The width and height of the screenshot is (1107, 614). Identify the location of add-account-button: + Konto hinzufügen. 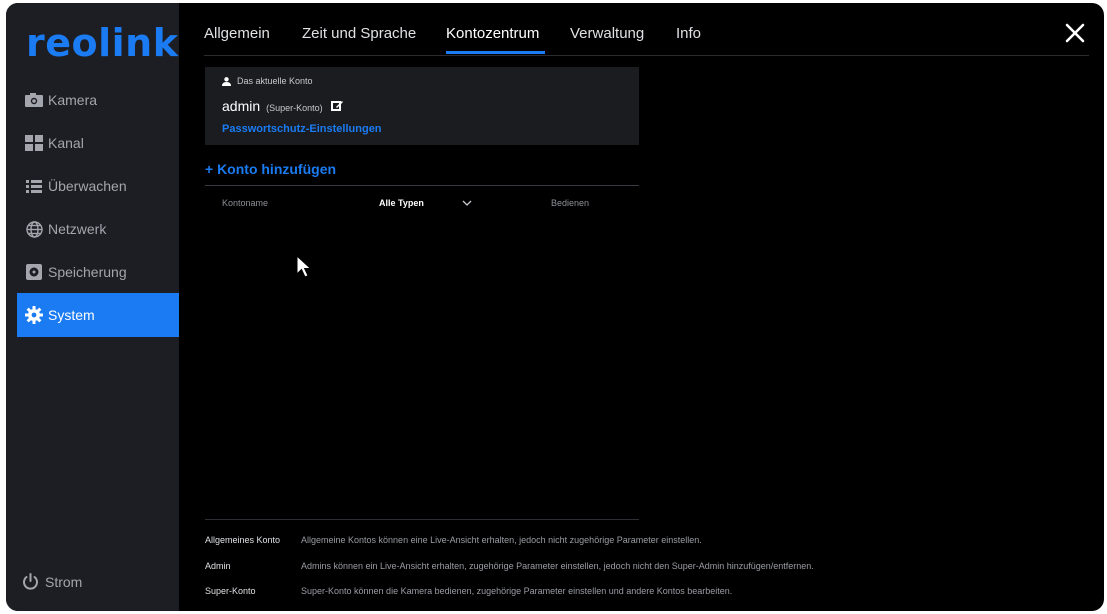
(270, 169).